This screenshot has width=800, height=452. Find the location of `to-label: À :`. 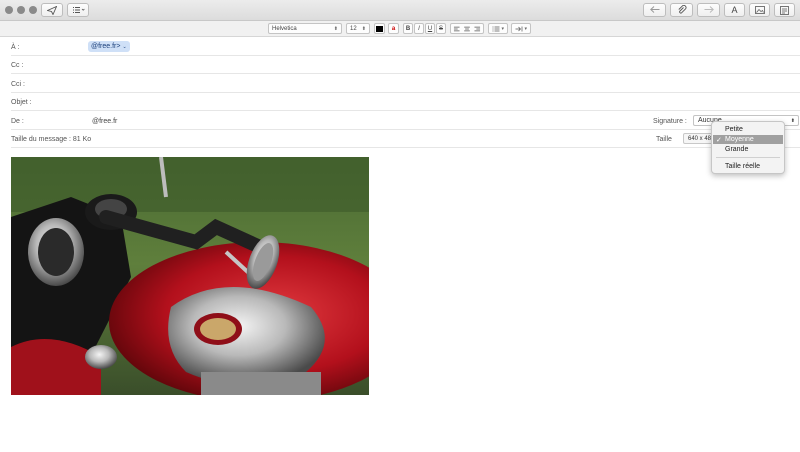

to-label: À : is located at coordinates (15, 47).